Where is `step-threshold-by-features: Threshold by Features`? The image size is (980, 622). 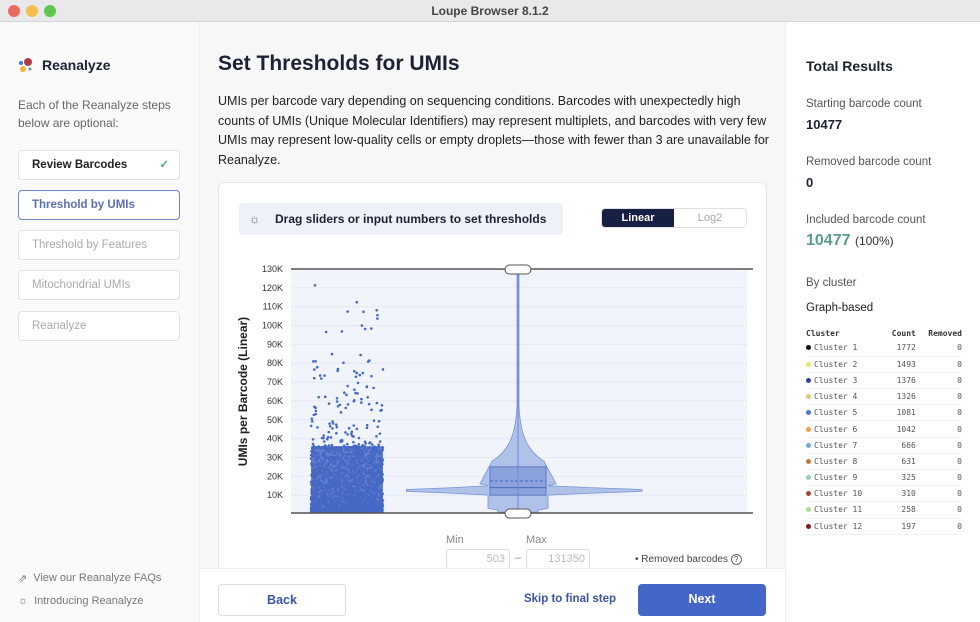
step-threshold-by-features: Threshold by Features is located at coordinates (99, 245).